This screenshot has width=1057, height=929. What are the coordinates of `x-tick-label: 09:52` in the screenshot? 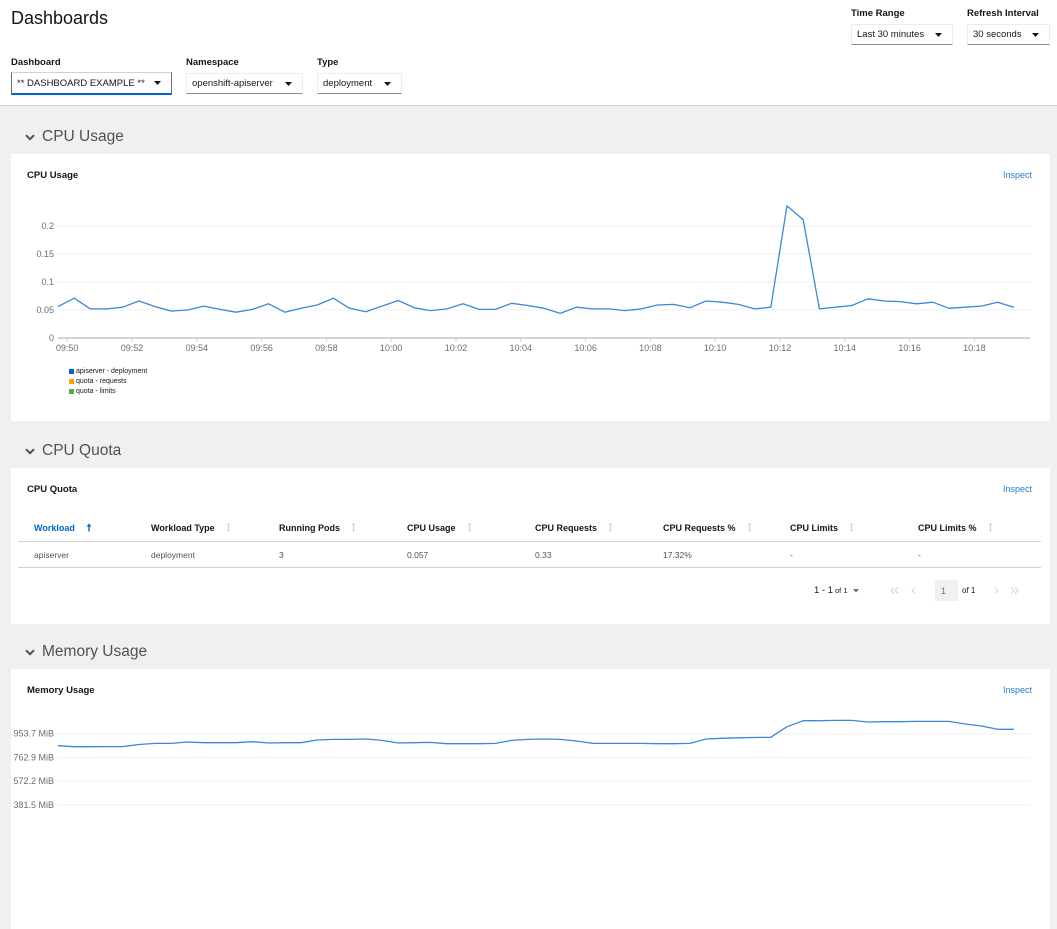 It's located at (132, 348).